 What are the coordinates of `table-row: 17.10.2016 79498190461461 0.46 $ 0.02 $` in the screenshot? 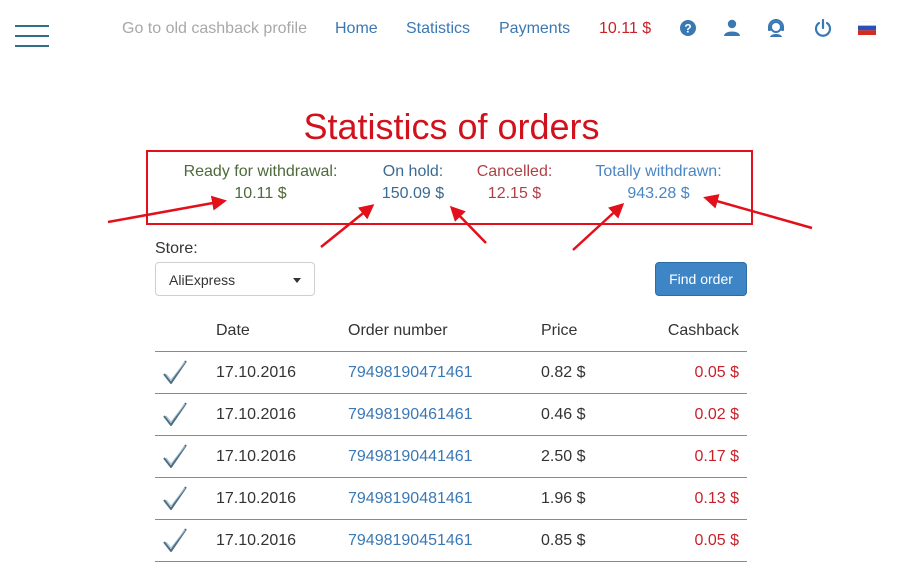 It's located at (451, 415).